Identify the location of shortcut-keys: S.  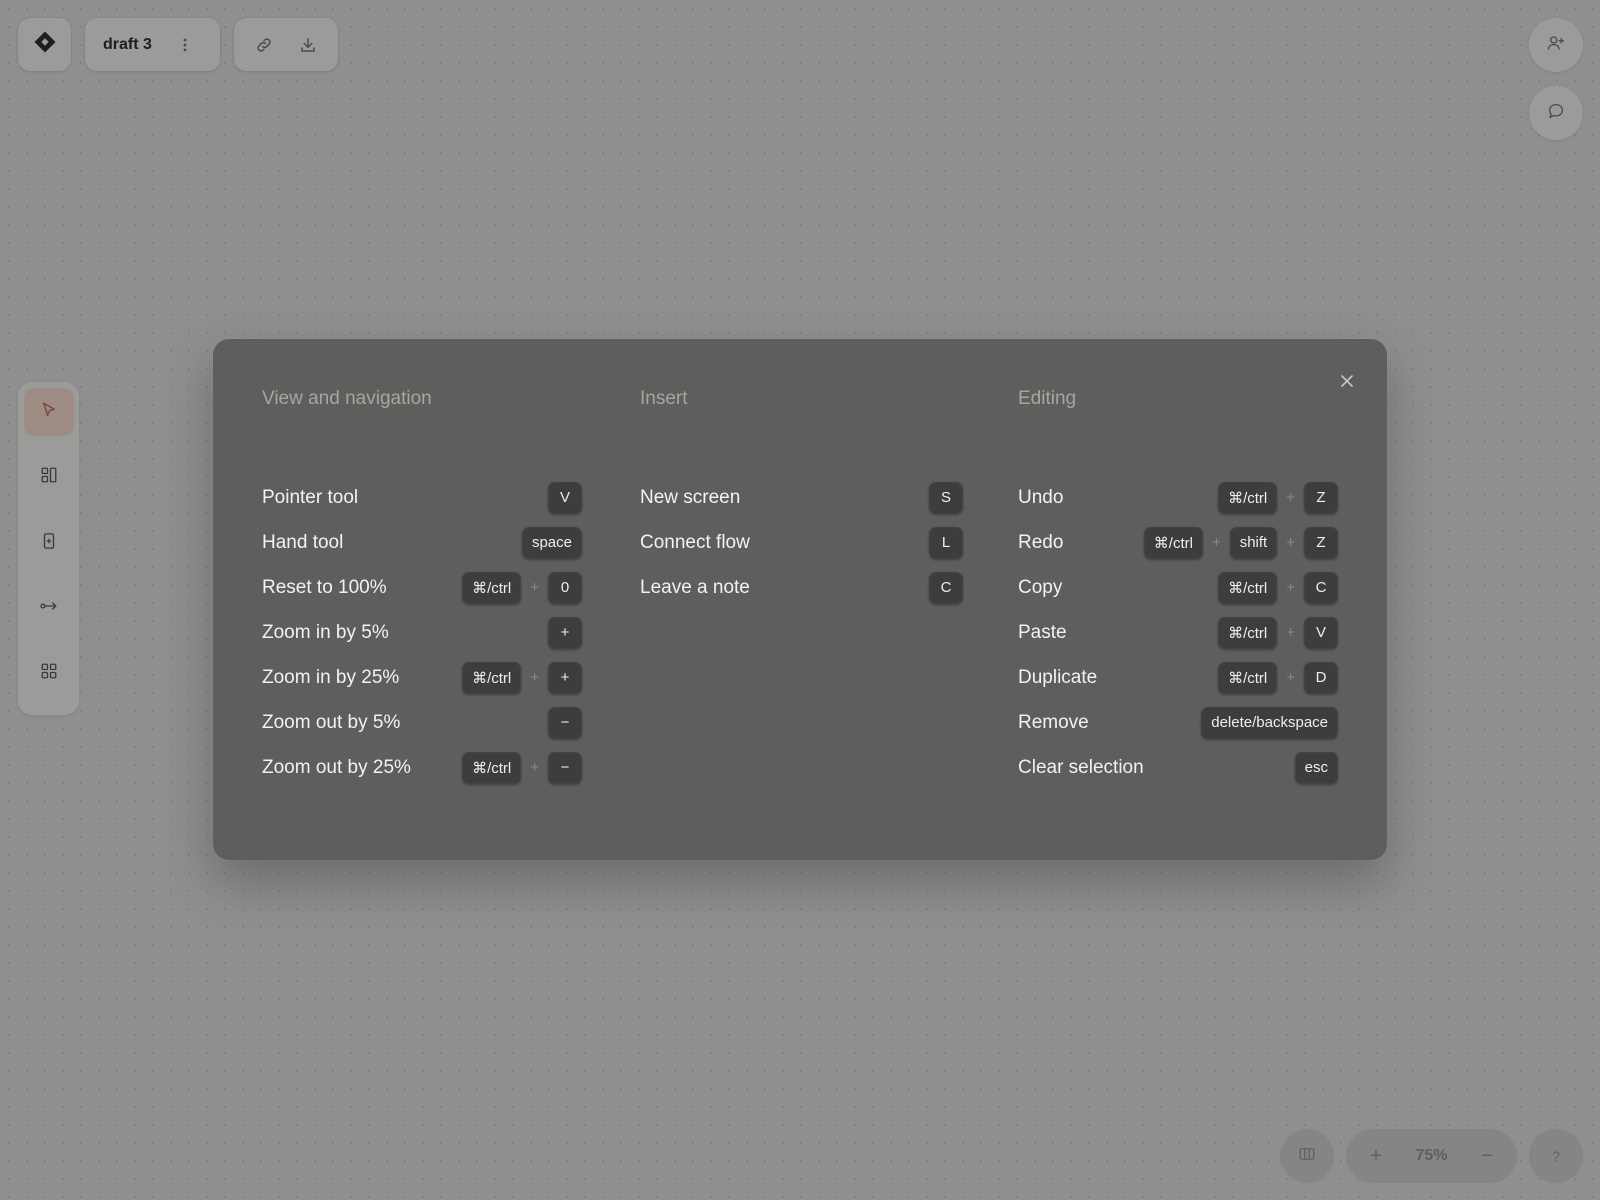
(946, 497).